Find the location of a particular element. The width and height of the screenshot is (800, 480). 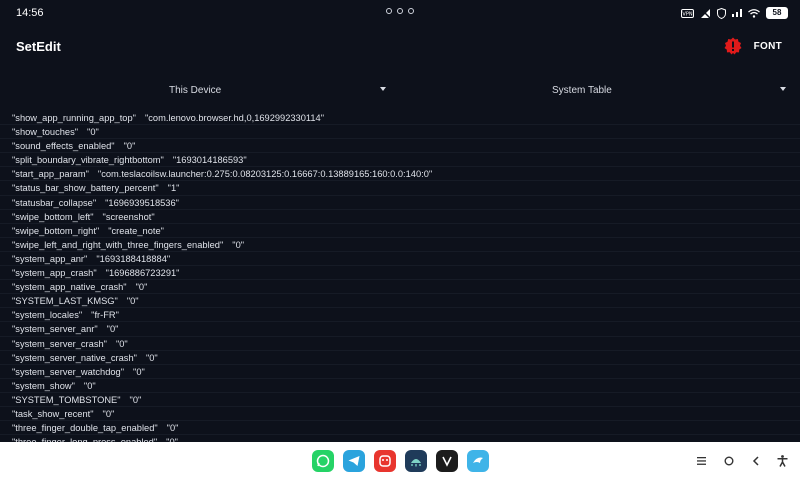

status-icons: VPN 58 is located at coordinates (734, 13).